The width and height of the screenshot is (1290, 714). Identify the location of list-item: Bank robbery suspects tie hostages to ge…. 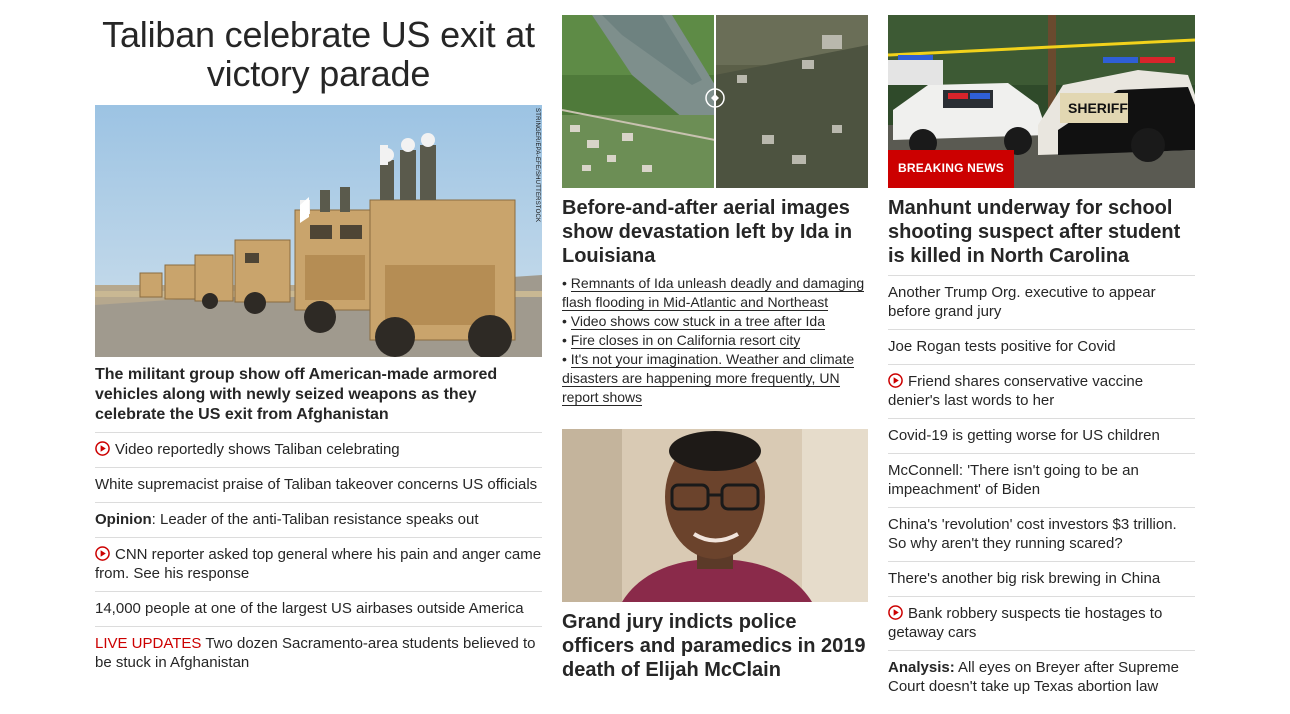
(1041, 624).